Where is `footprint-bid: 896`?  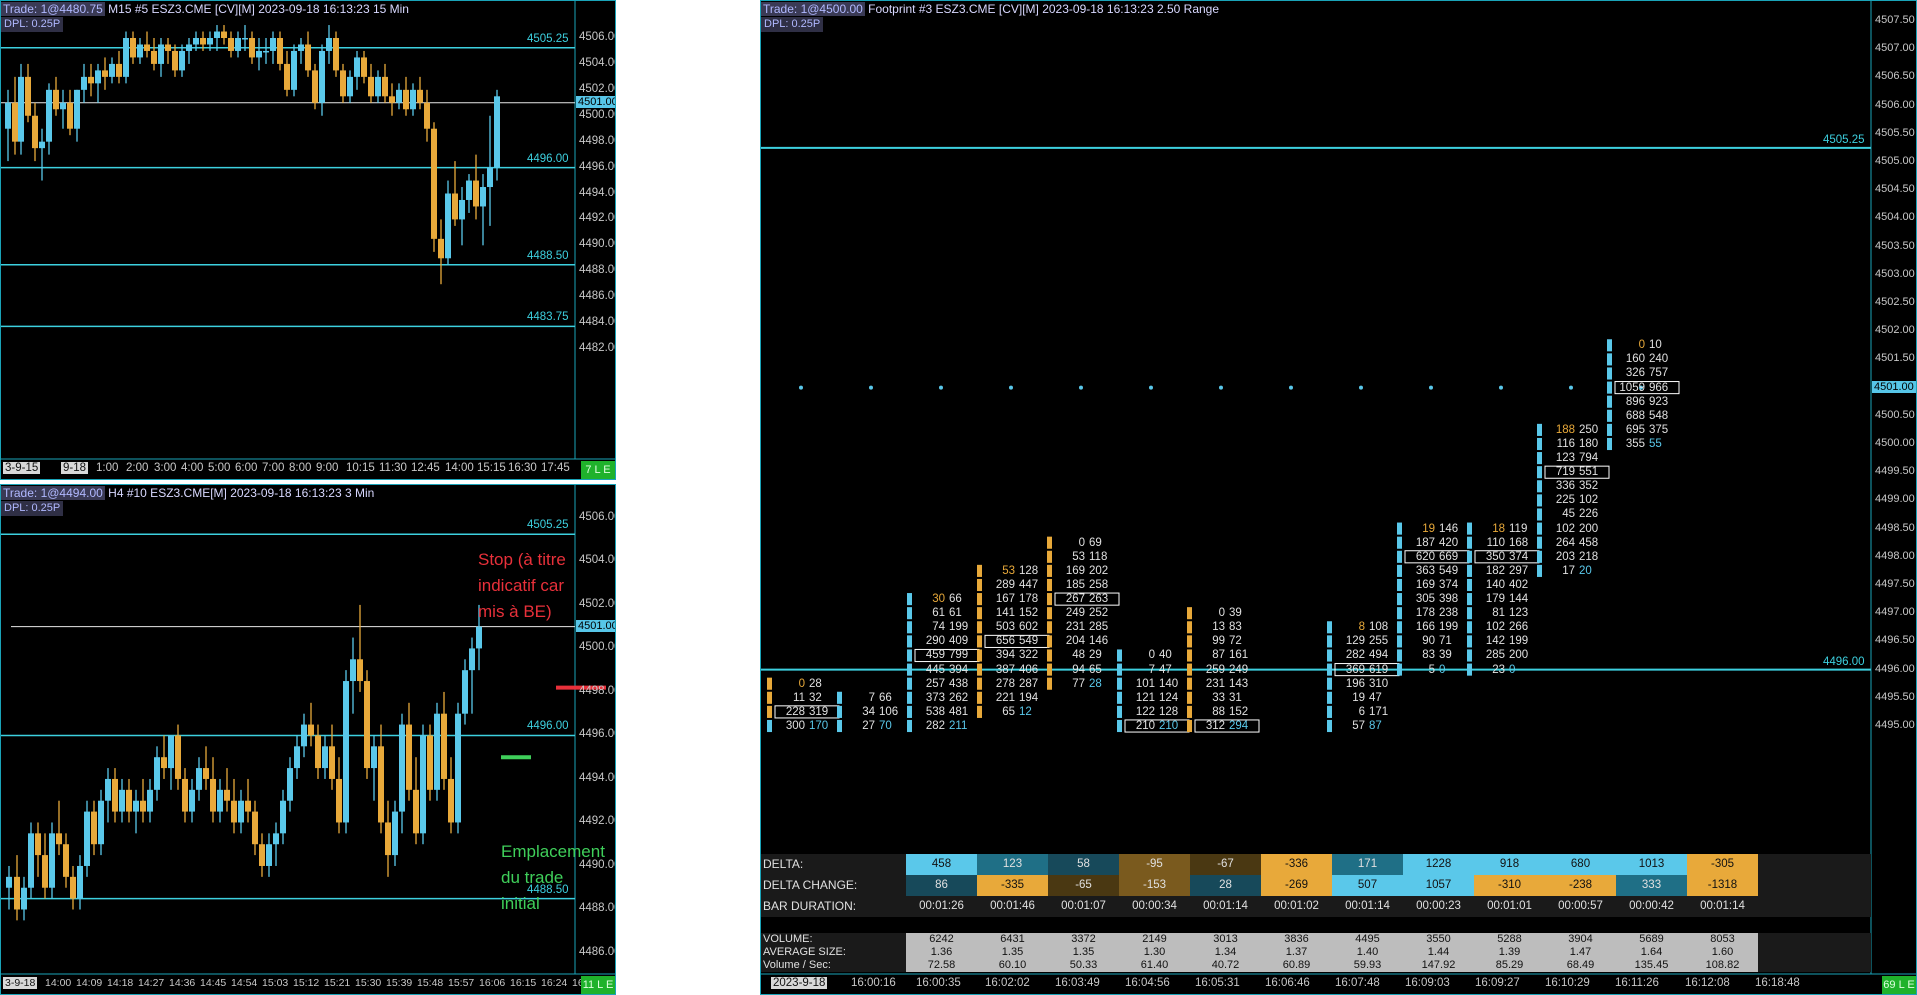
footprint-bid: 896 is located at coordinates (1635, 401).